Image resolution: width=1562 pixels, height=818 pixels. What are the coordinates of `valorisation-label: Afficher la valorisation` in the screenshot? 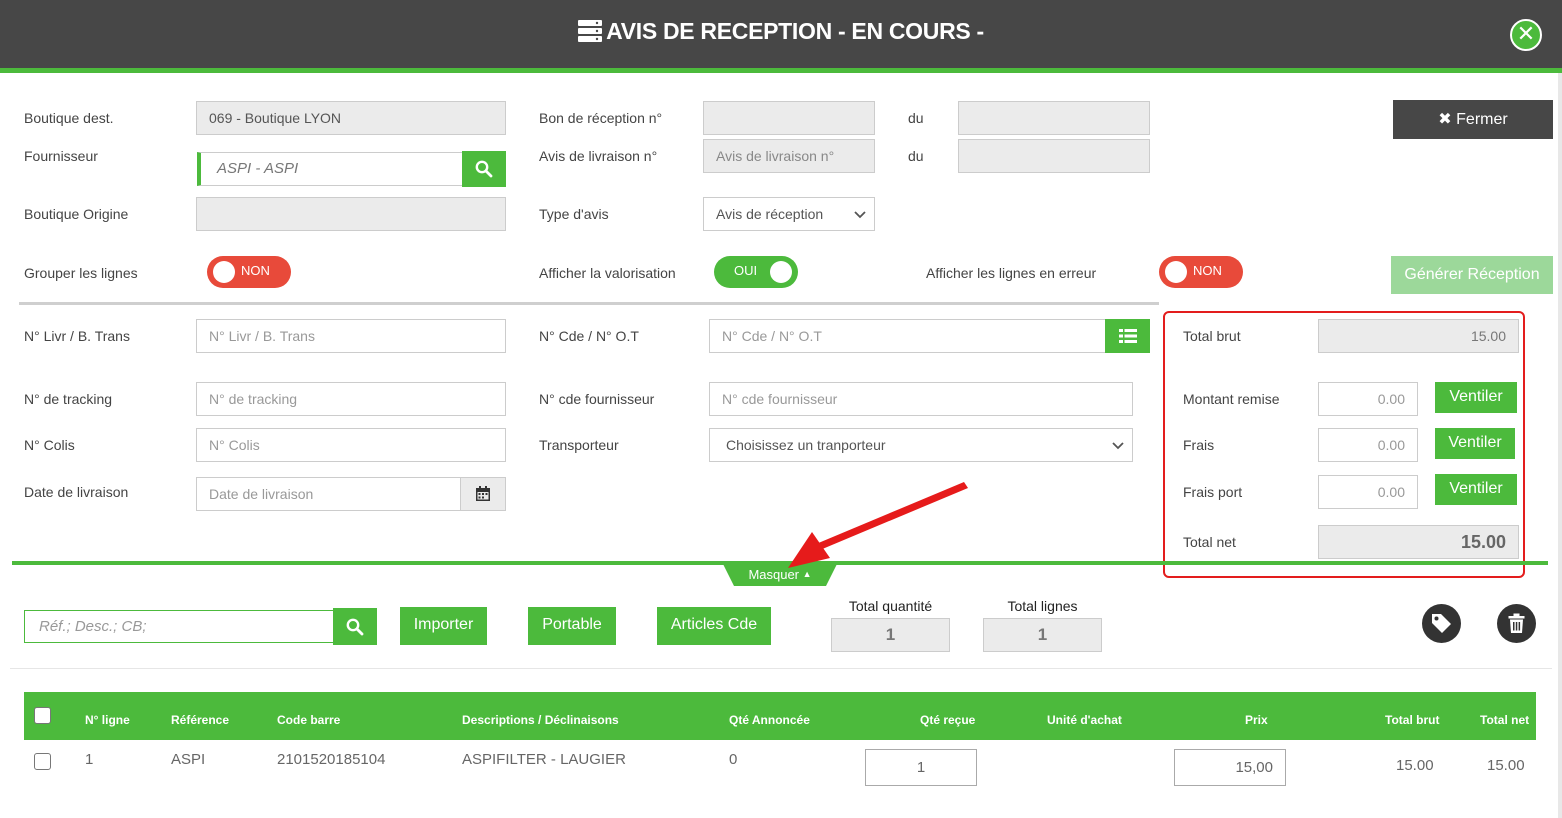 It's located at (607, 273).